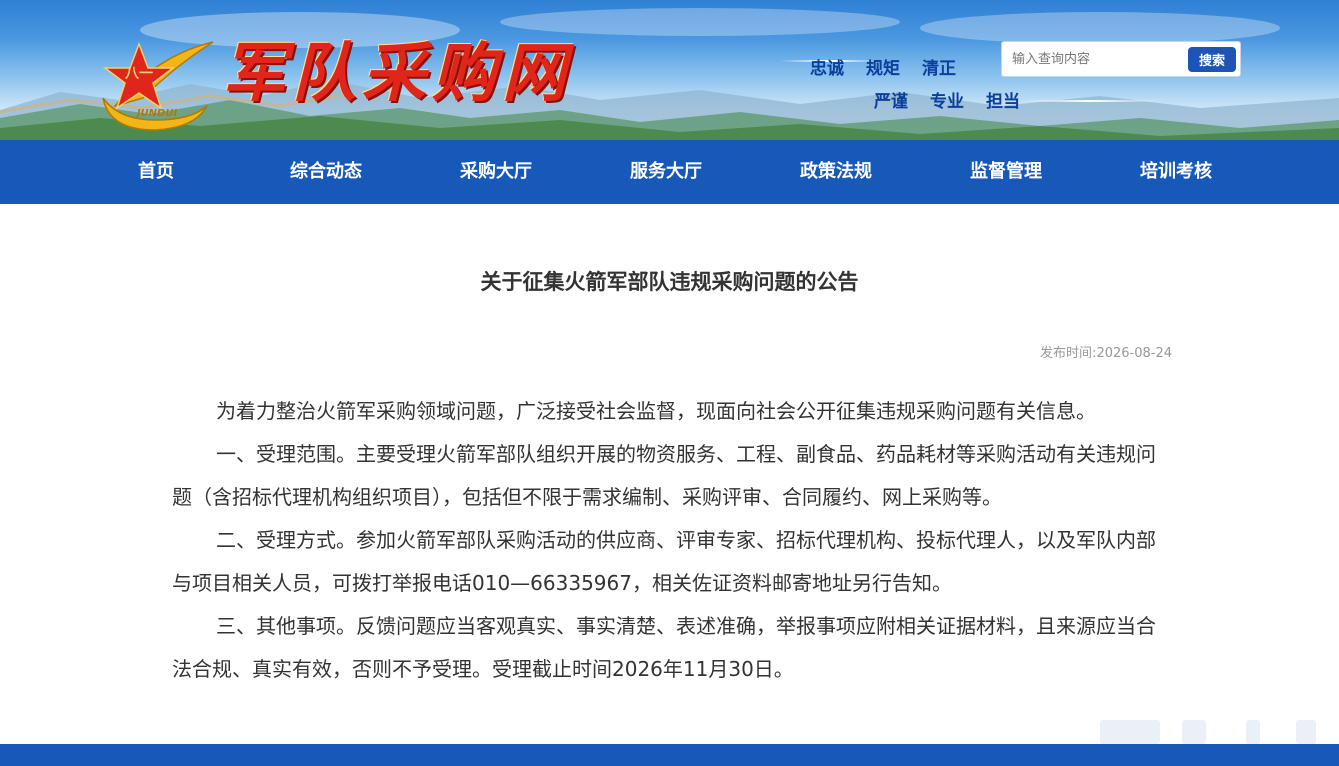 Image resolution: width=1339 pixels, height=766 pixels. What do you see at coordinates (883, 69) in the screenshot?
I see `slogan-text: 规矩` at bounding box center [883, 69].